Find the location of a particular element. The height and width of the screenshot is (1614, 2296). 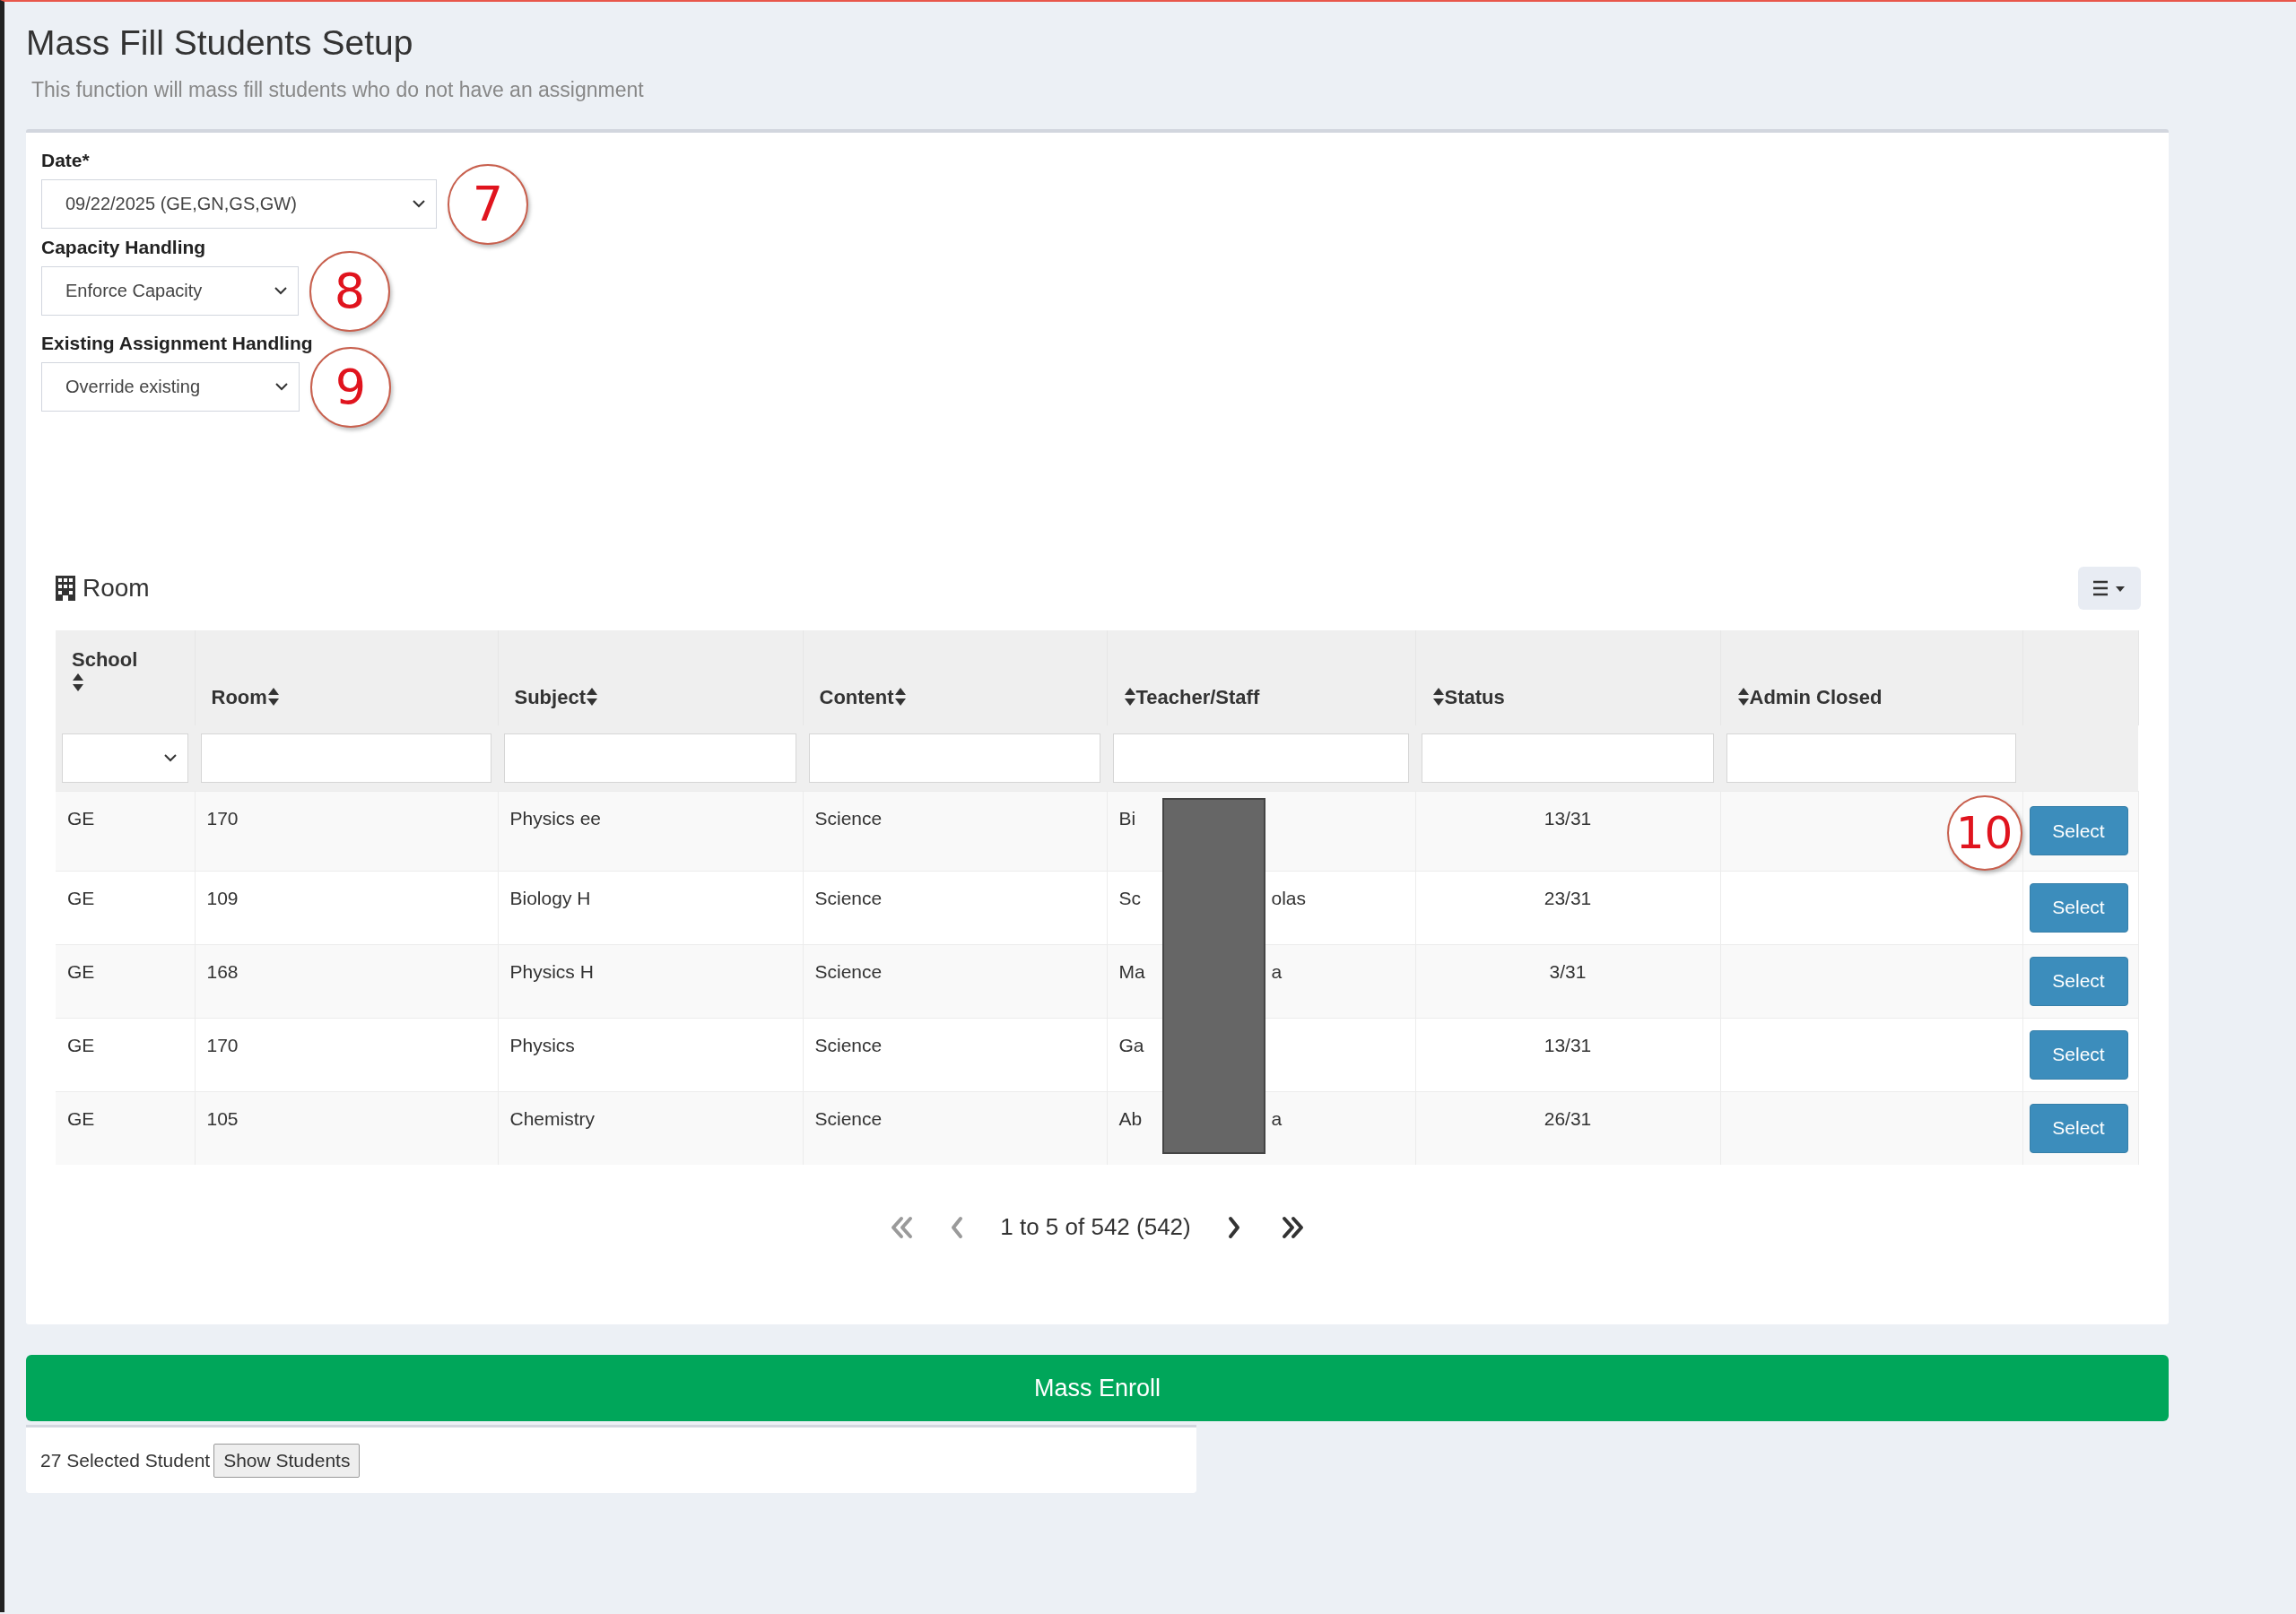

table-cell-text: Ab is located at coordinates (1131, 1118).